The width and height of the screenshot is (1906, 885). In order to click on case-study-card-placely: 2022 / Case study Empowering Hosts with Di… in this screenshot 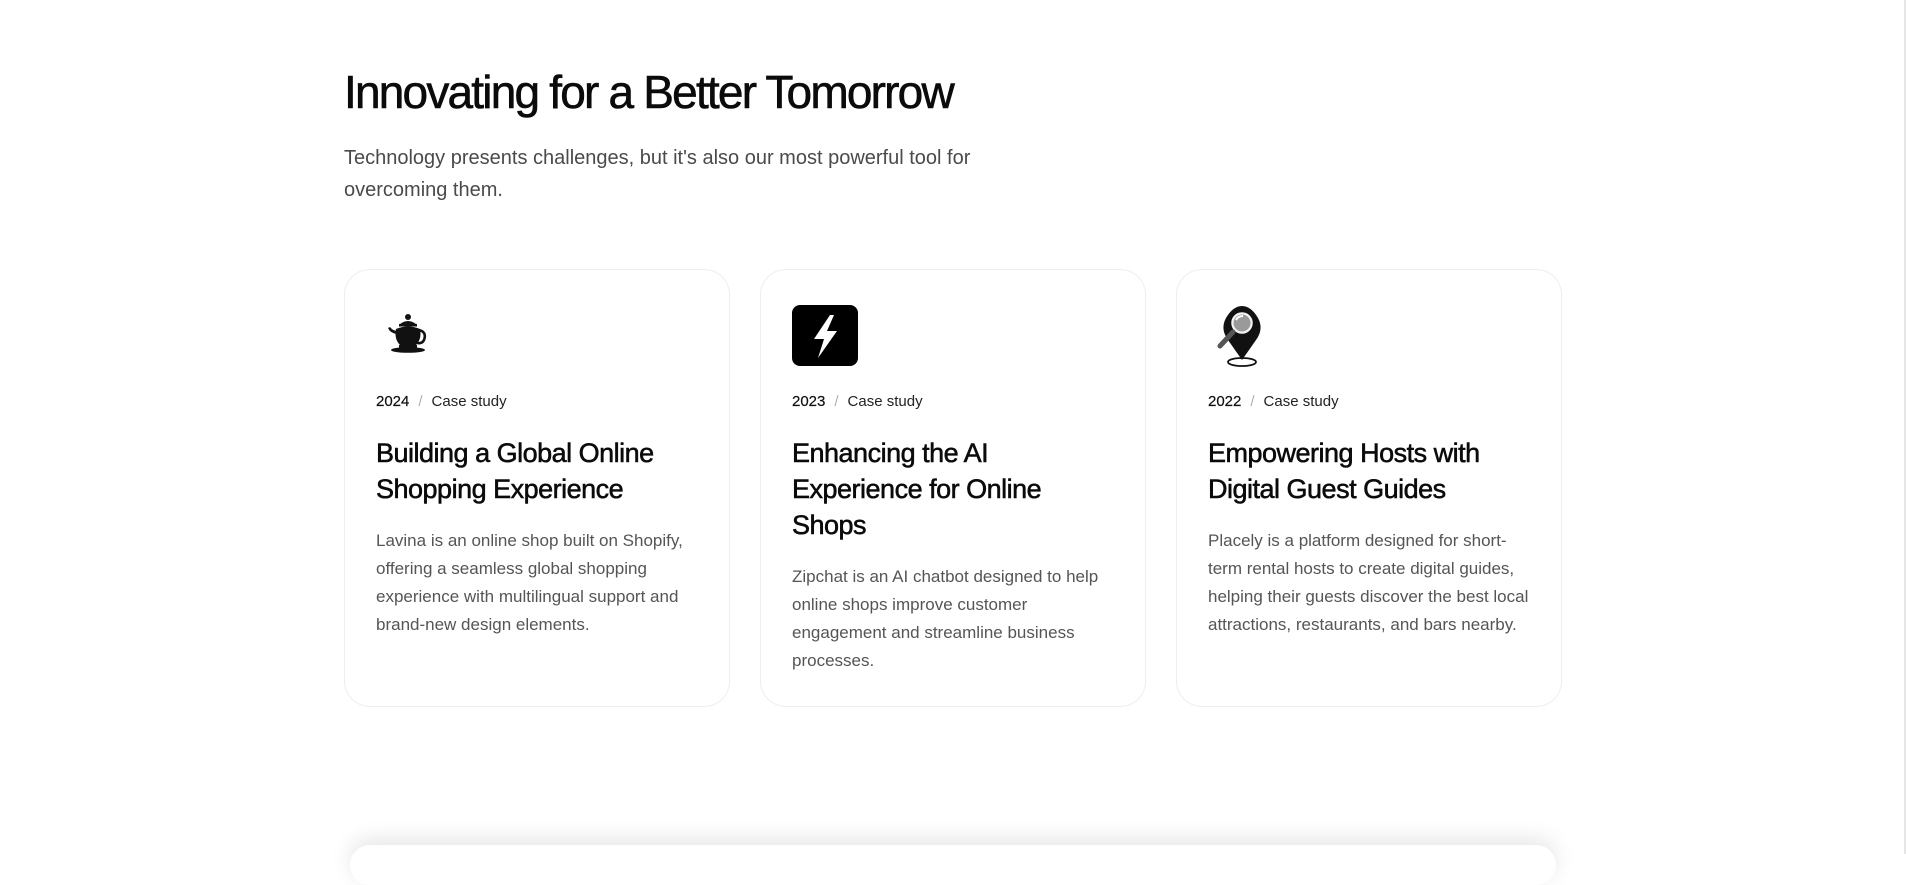, I will do `click(1369, 488)`.